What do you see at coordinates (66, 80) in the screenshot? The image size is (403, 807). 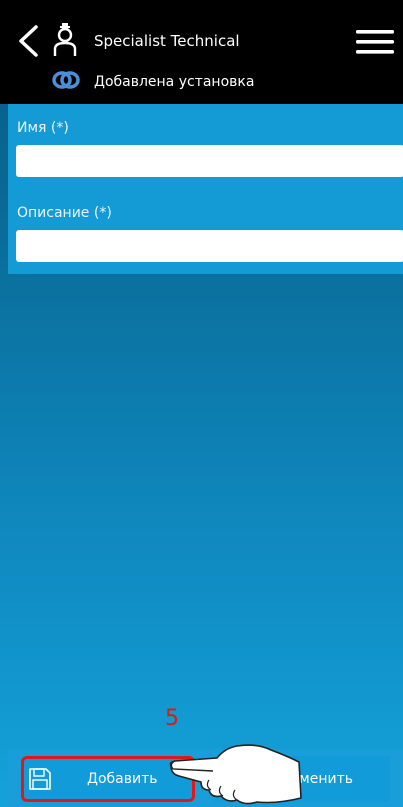 I see `link-icon` at bounding box center [66, 80].